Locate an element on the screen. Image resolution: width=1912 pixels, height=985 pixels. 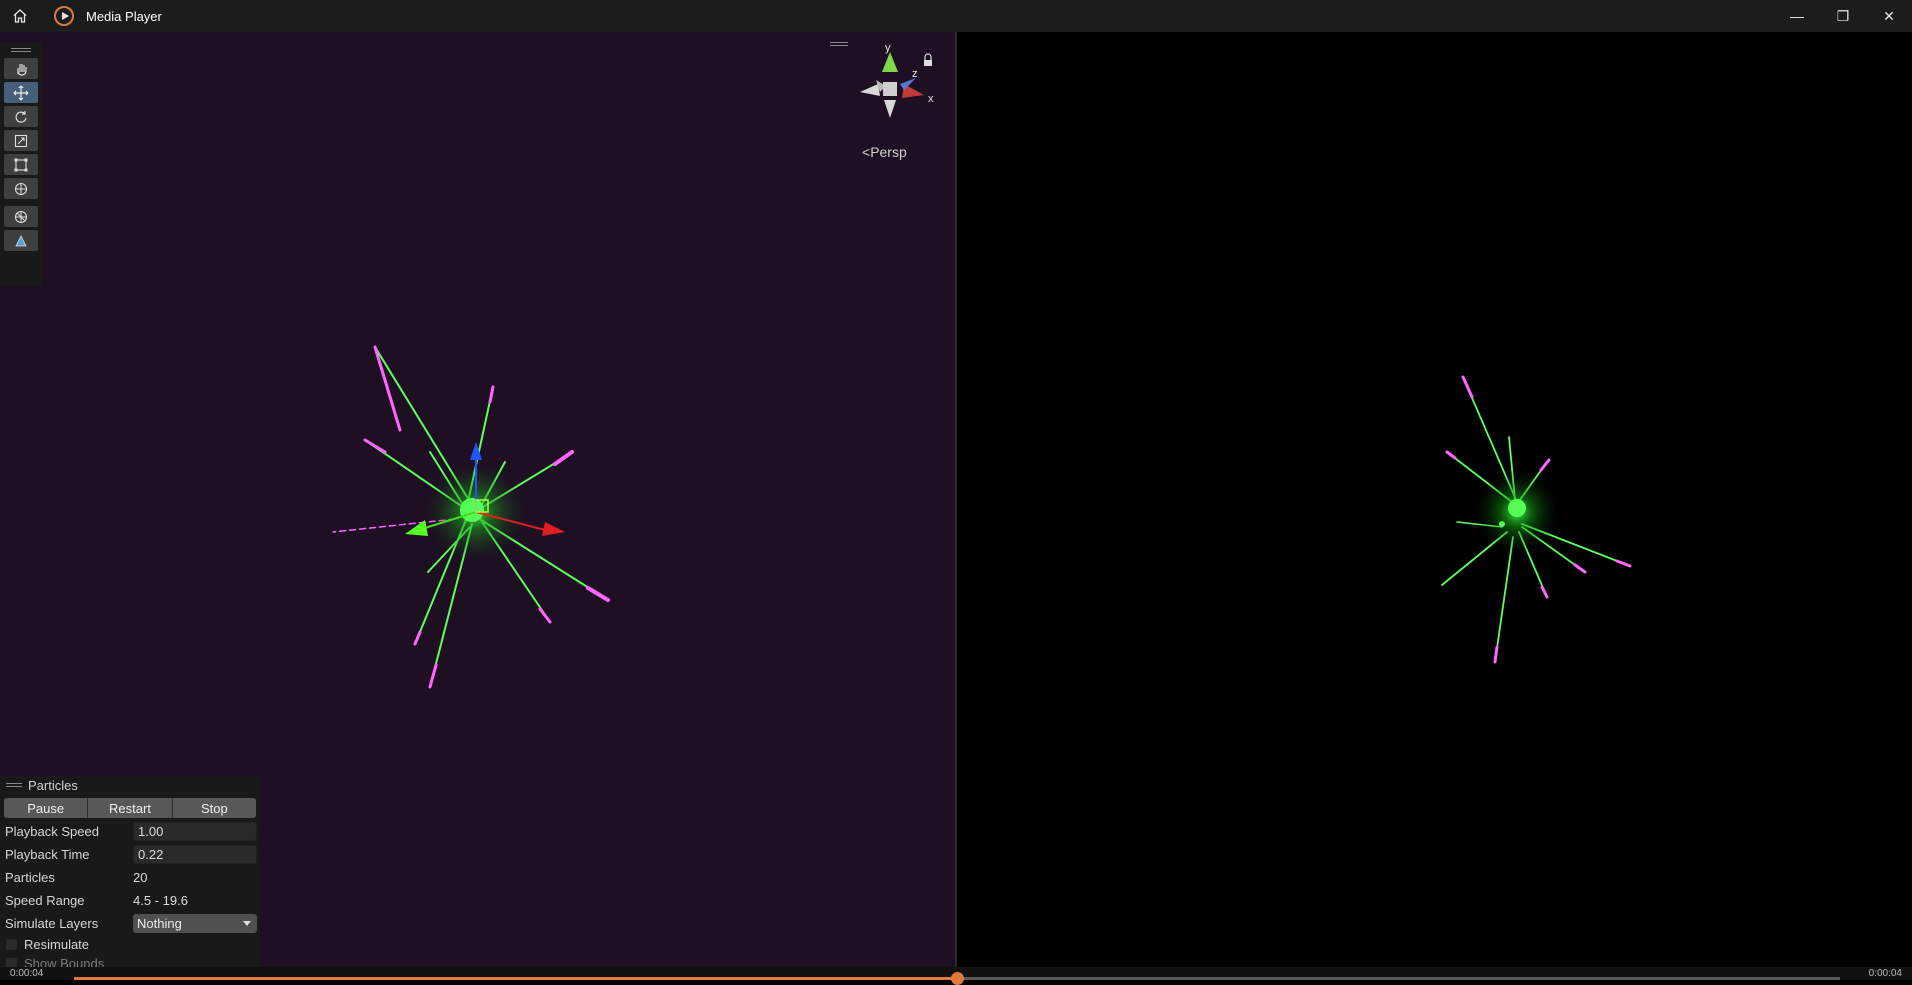
home-button is located at coordinates (20, 16).